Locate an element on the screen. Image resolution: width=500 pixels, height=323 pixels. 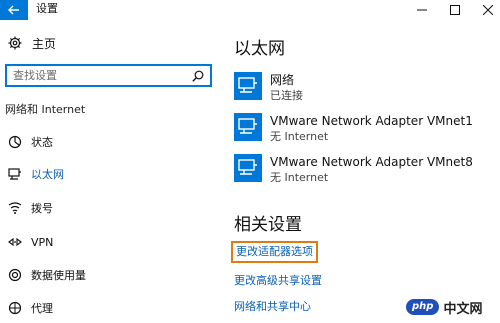
sidebar-item-dialup: 拨号 is located at coordinates (110, 208).